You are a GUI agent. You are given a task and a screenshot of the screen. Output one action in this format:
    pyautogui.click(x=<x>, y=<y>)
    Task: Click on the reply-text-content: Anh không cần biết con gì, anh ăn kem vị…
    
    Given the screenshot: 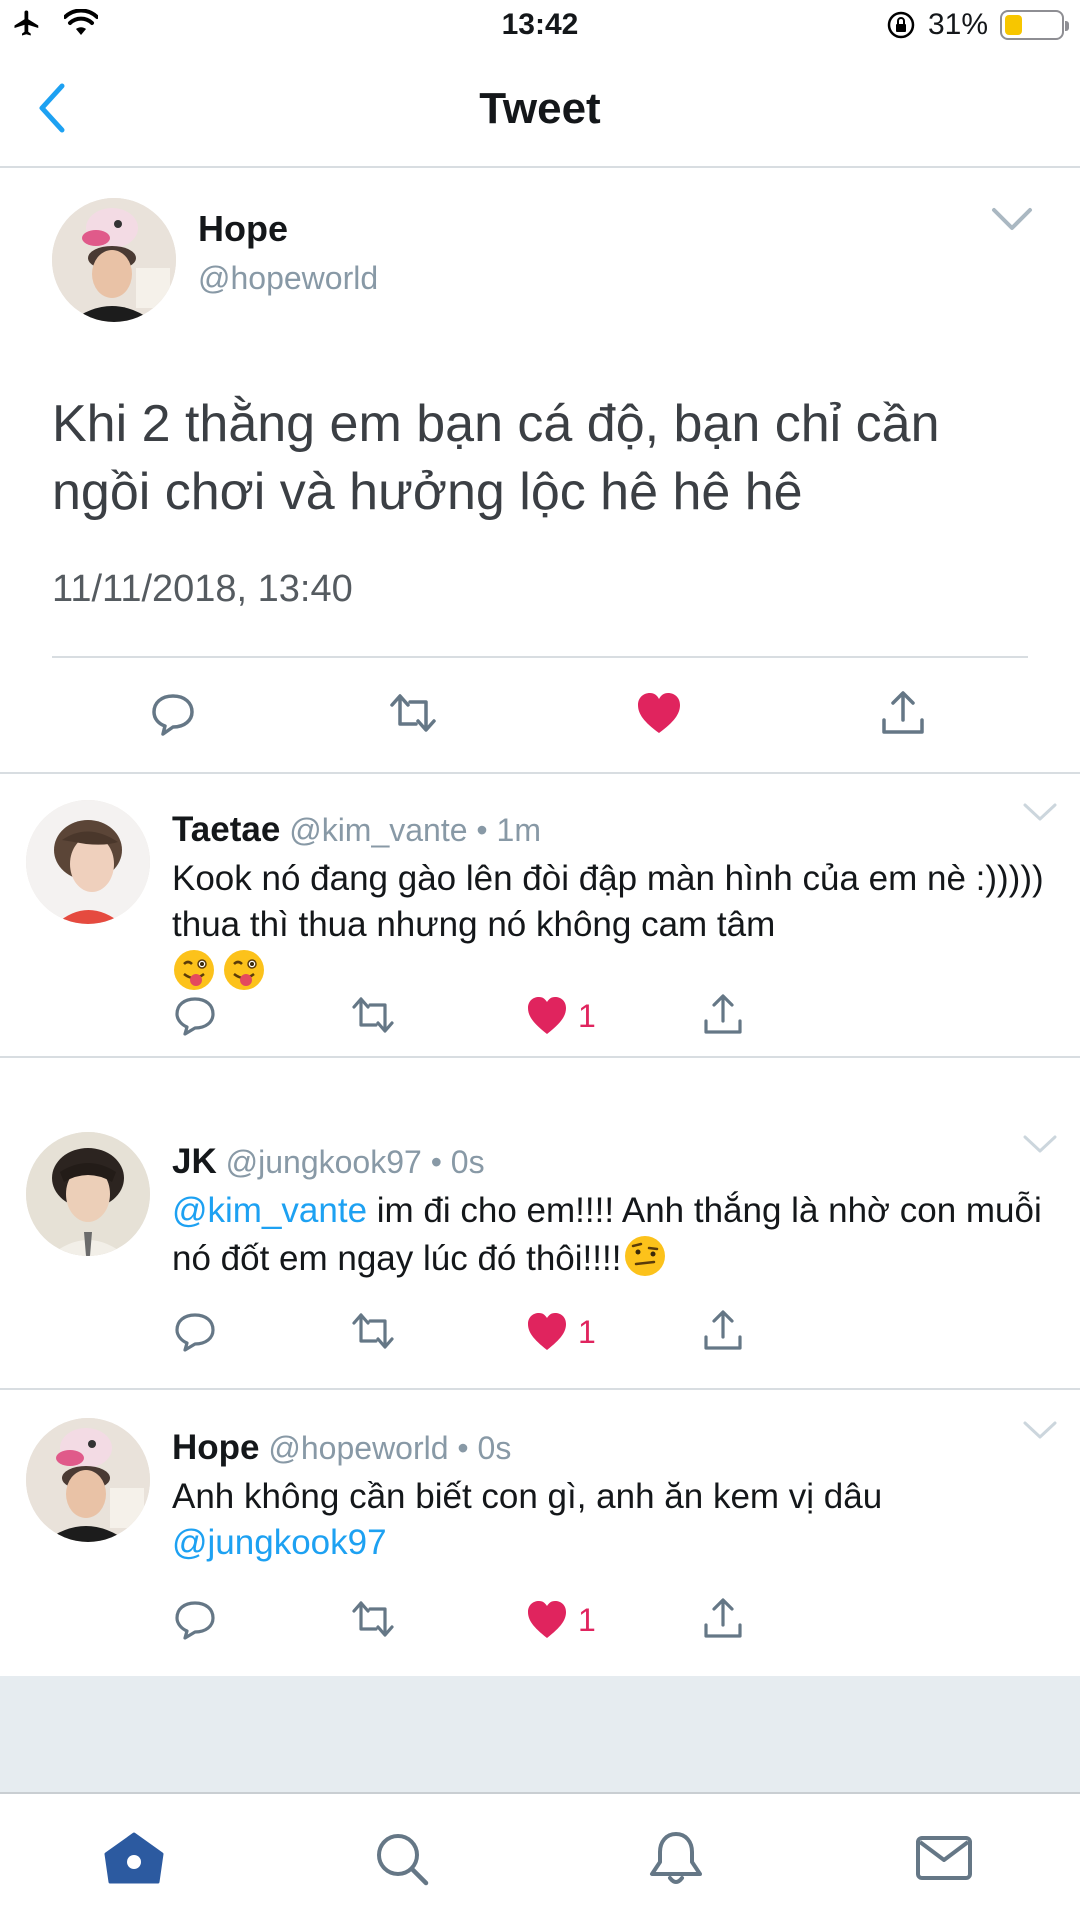 What is the action you would take?
    pyautogui.click(x=527, y=1496)
    